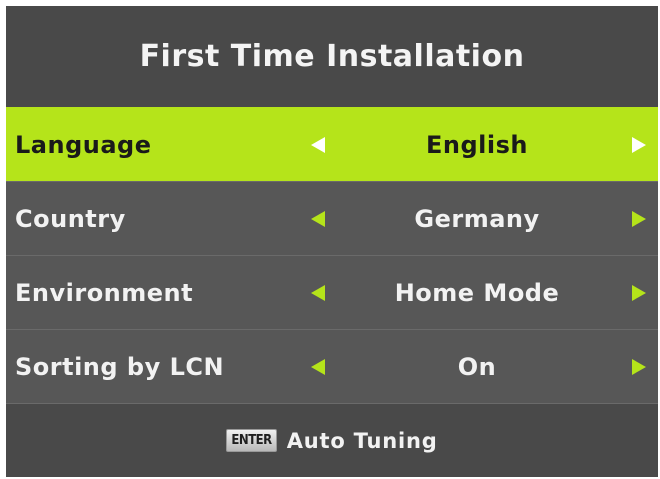 The height and width of the screenshot is (479, 660). What do you see at coordinates (70, 219) in the screenshot?
I see `setting-label: Country` at bounding box center [70, 219].